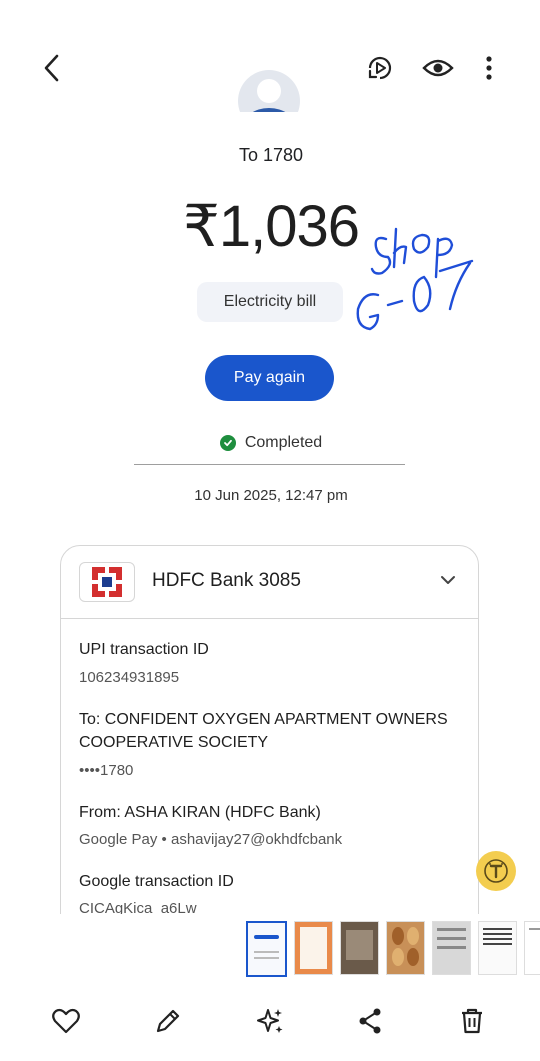  I want to click on handwritten-annotation, so click(415, 279).